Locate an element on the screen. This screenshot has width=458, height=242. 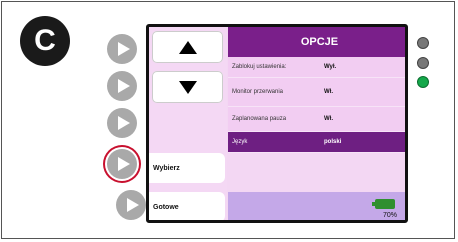
setting-label: Zaplanowana pauza is located at coordinates (259, 119).